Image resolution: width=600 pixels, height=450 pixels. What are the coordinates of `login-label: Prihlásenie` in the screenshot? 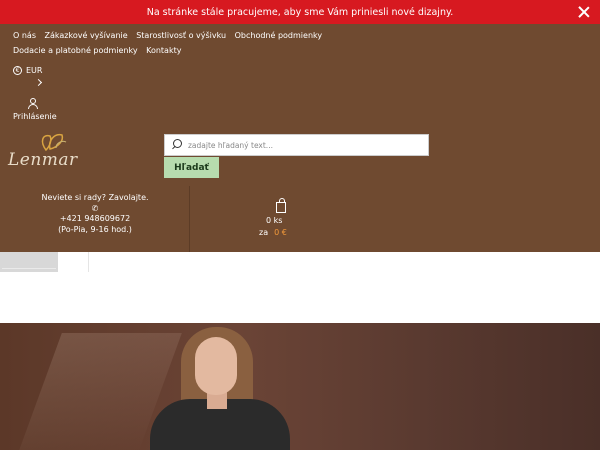 It's located at (35, 116).